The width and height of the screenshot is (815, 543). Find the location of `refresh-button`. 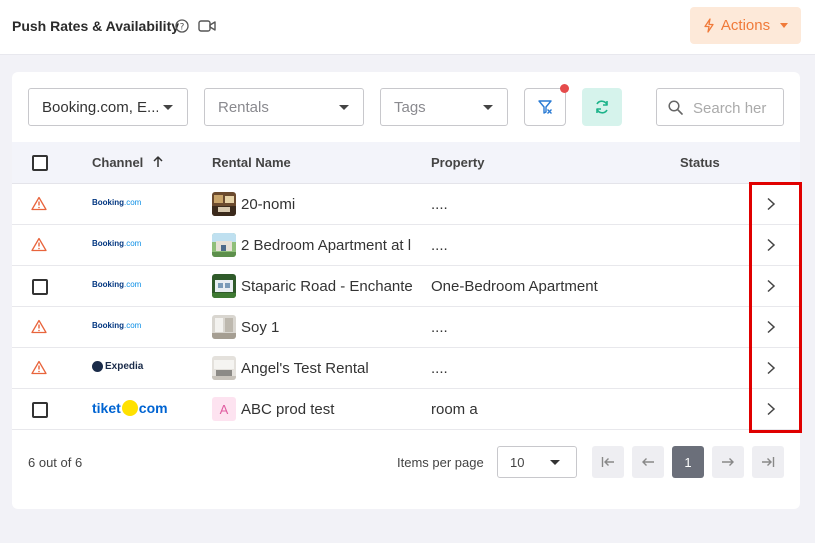

refresh-button is located at coordinates (602, 107).